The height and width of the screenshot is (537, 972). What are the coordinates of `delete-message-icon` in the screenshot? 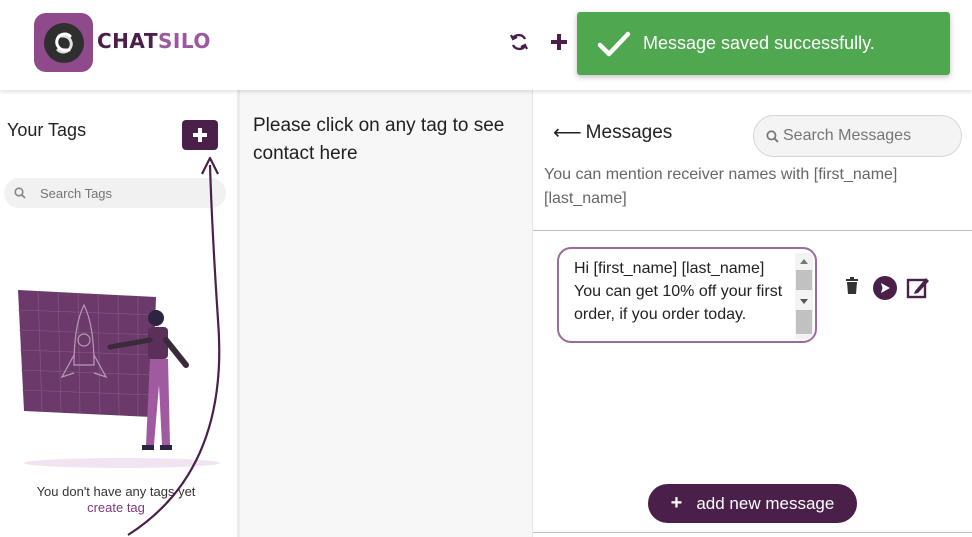 It's located at (852, 286).